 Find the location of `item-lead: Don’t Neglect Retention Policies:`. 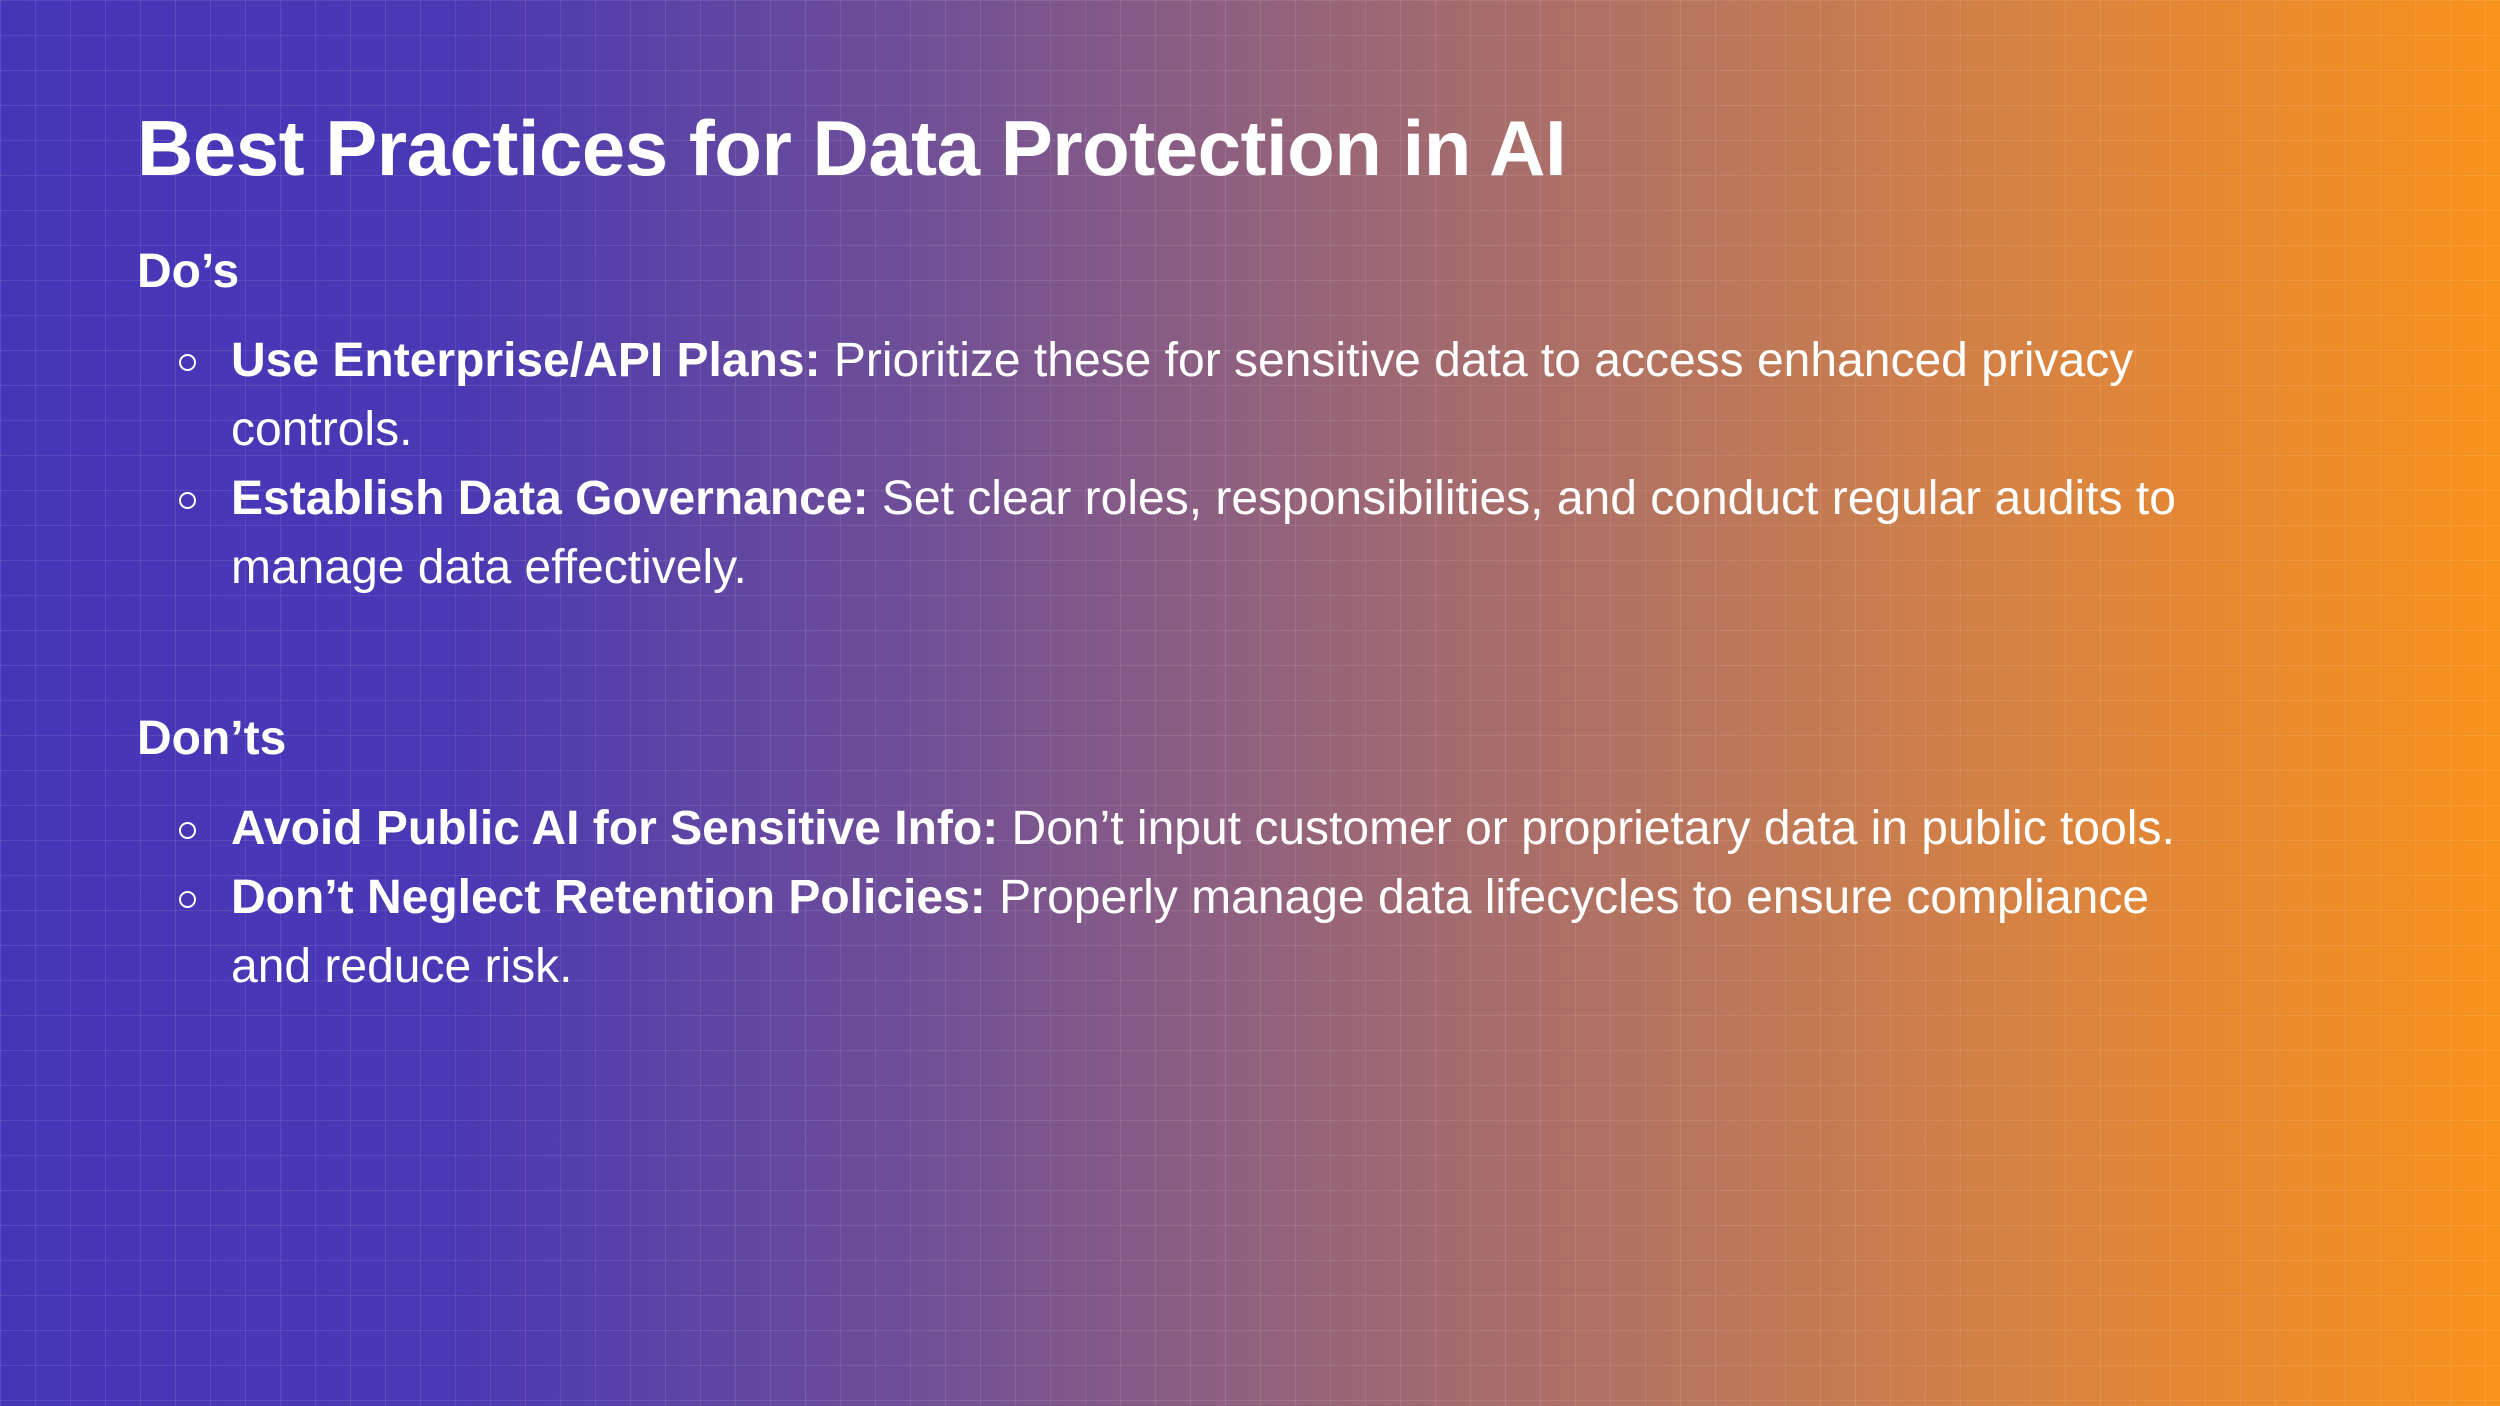

item-lead: Don’t Neglect Retention Policies: is located at coordinates (608, 897).